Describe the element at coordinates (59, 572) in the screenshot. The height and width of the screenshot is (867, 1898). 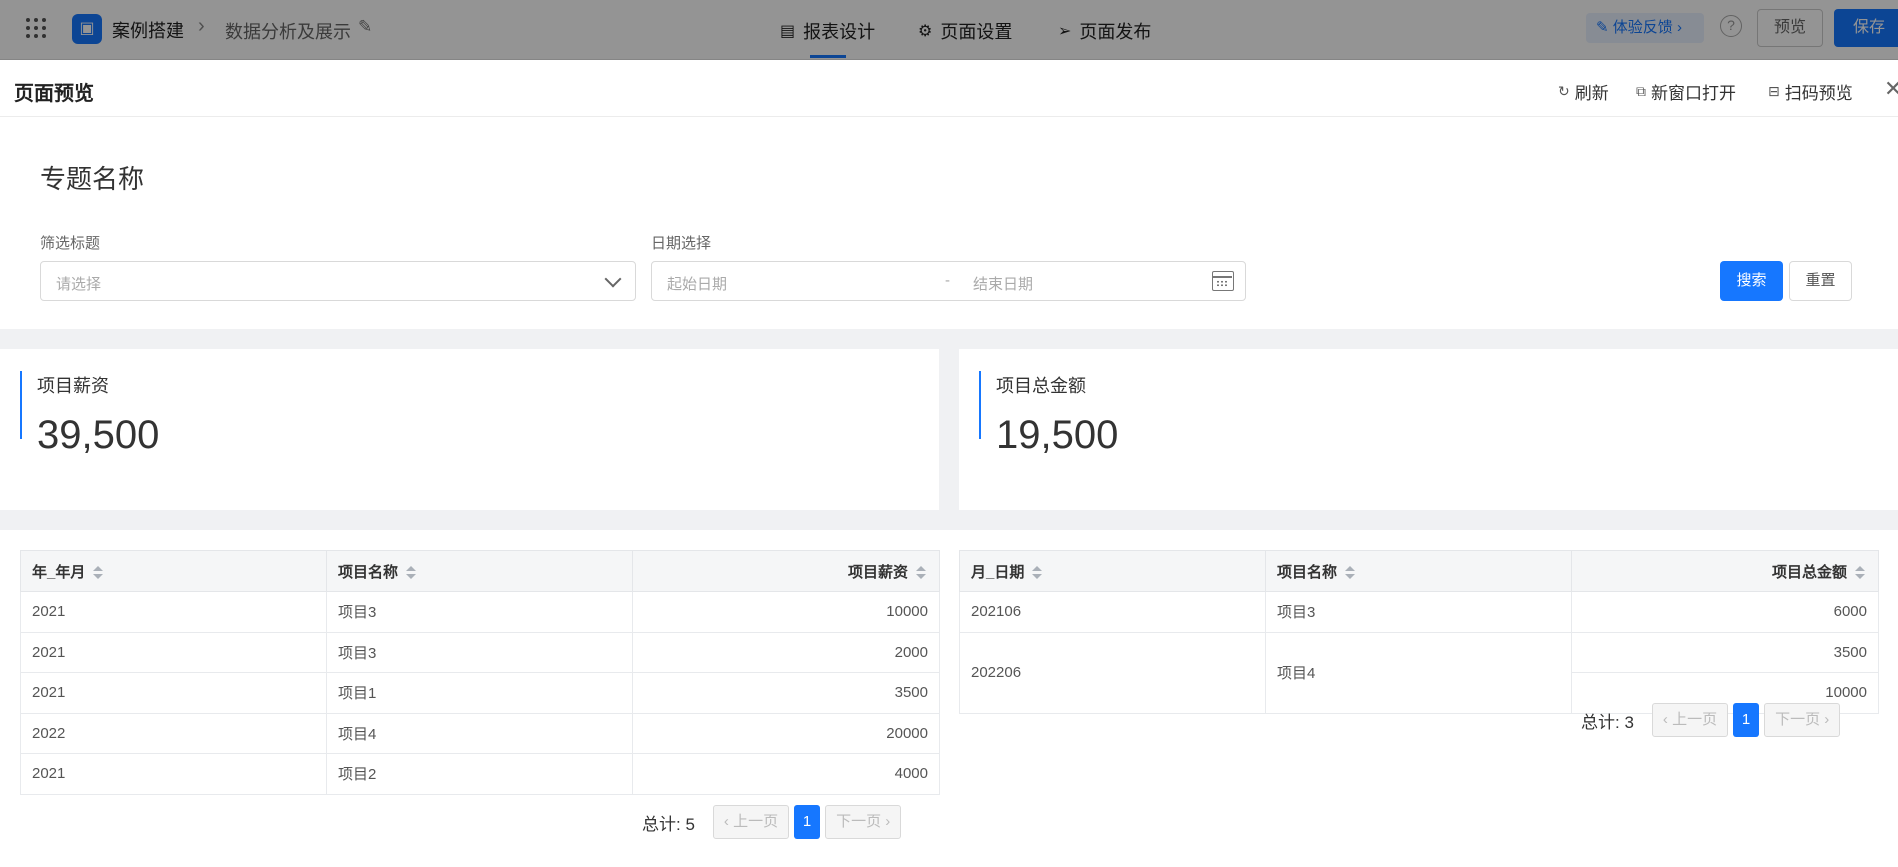
I see `header-label: 年_年月` at that location.